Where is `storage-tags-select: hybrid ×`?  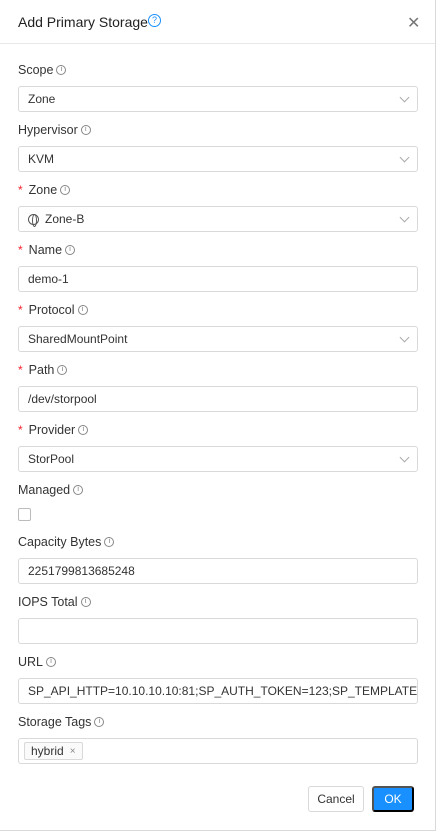 storage-tags-select: hybrid × is located at coordinates (218, 751).